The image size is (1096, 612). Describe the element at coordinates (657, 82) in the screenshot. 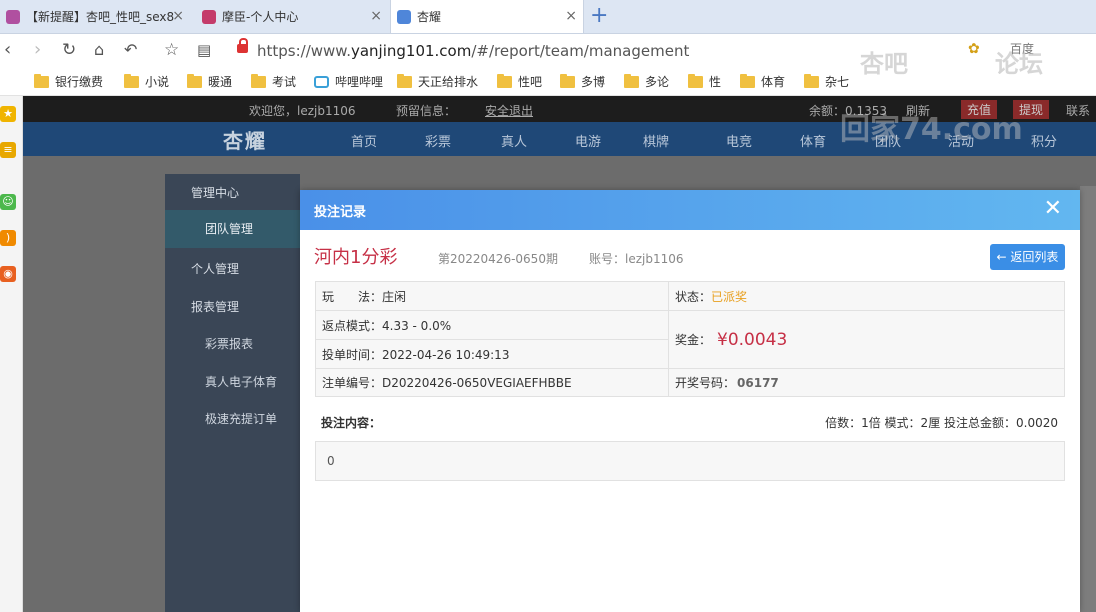

I see `bookmark-label: 多论` at that location.